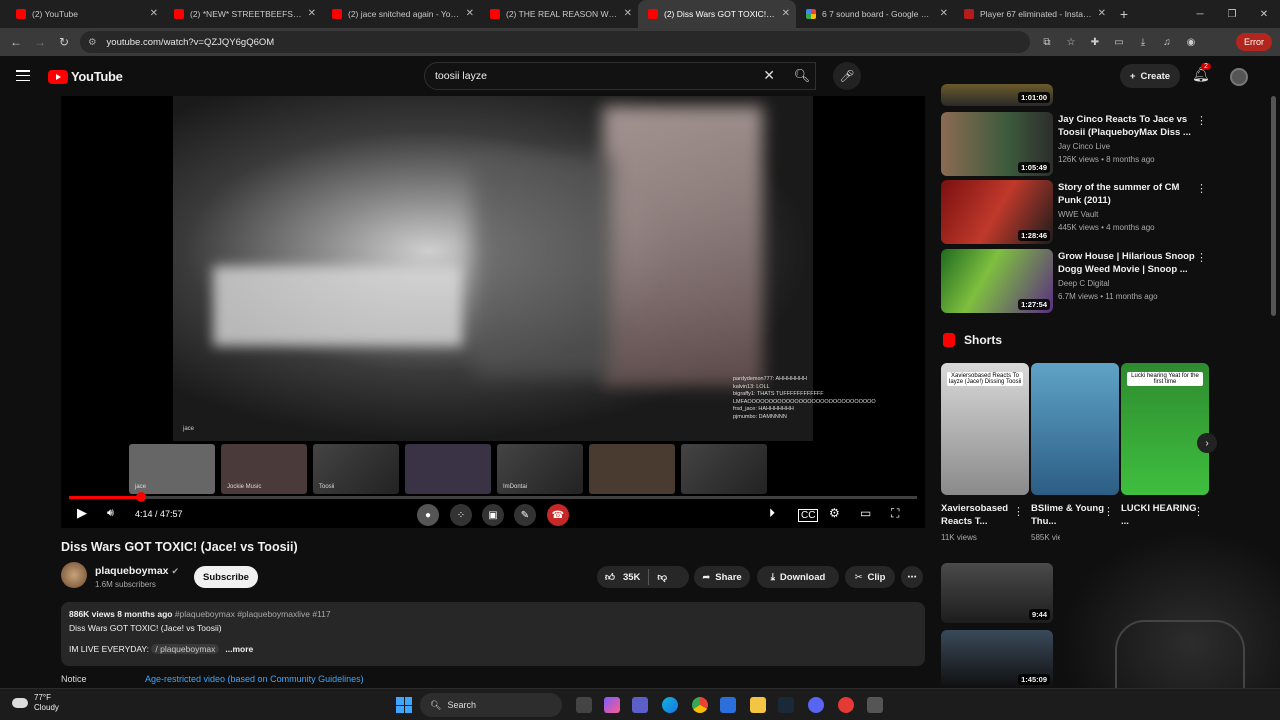 The height and width of the screenshot is (720, 1280). What do you see at coordinates (1075, 429) in the screenshot?
I see `short-thumbnail` at bounding box center [1075, 429].